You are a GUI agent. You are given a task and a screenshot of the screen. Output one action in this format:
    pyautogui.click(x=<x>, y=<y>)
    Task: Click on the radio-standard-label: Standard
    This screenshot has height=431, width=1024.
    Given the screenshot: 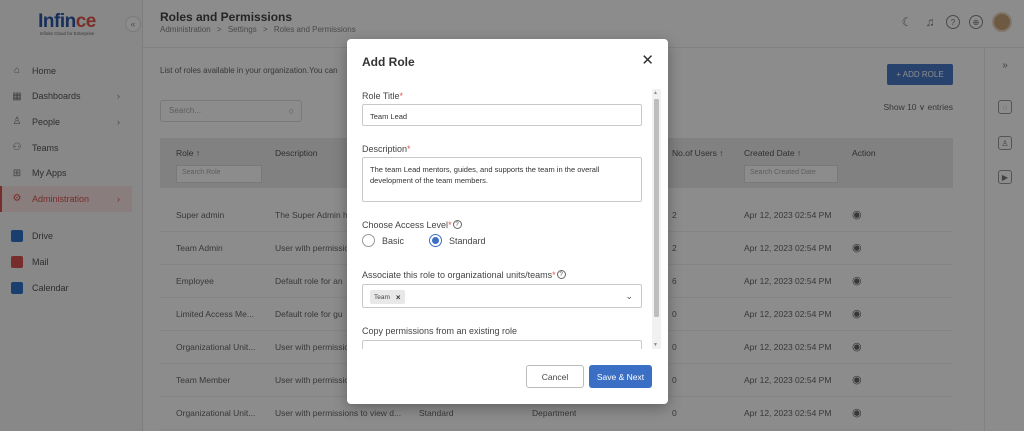 What is the action you would take?
    pyautogui.click(x=467, y=241)
    